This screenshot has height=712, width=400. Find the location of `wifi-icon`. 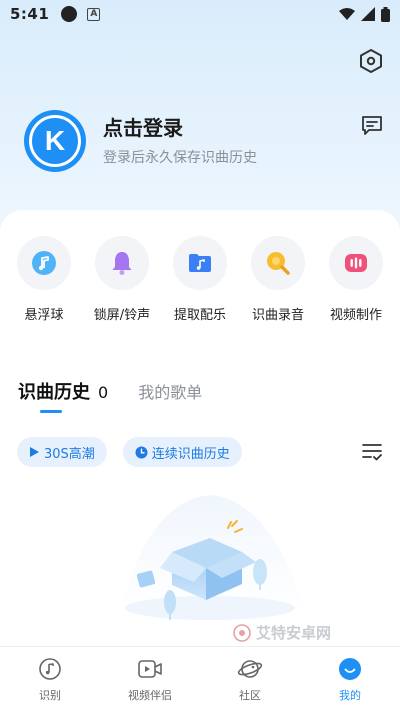

wifi-icon is located at coordinates (347, 14).